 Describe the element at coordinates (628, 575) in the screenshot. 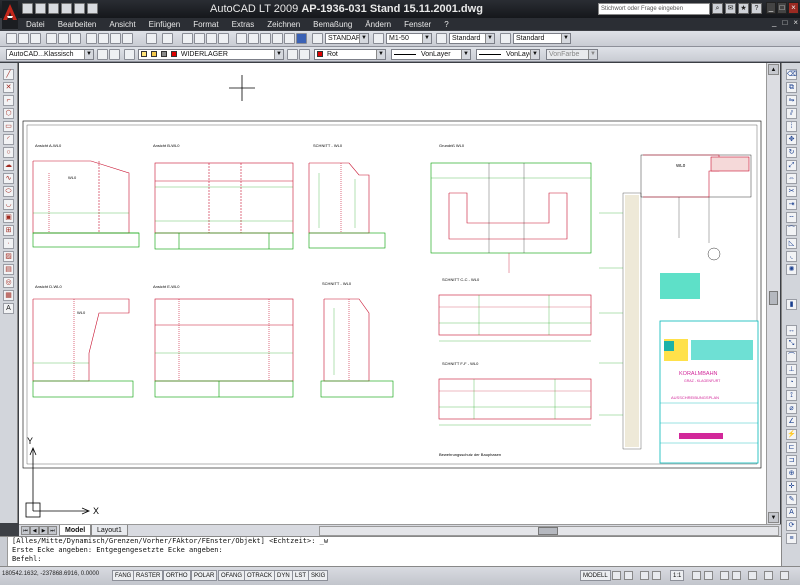

I see `quick-view-drawings-icon` at that location.